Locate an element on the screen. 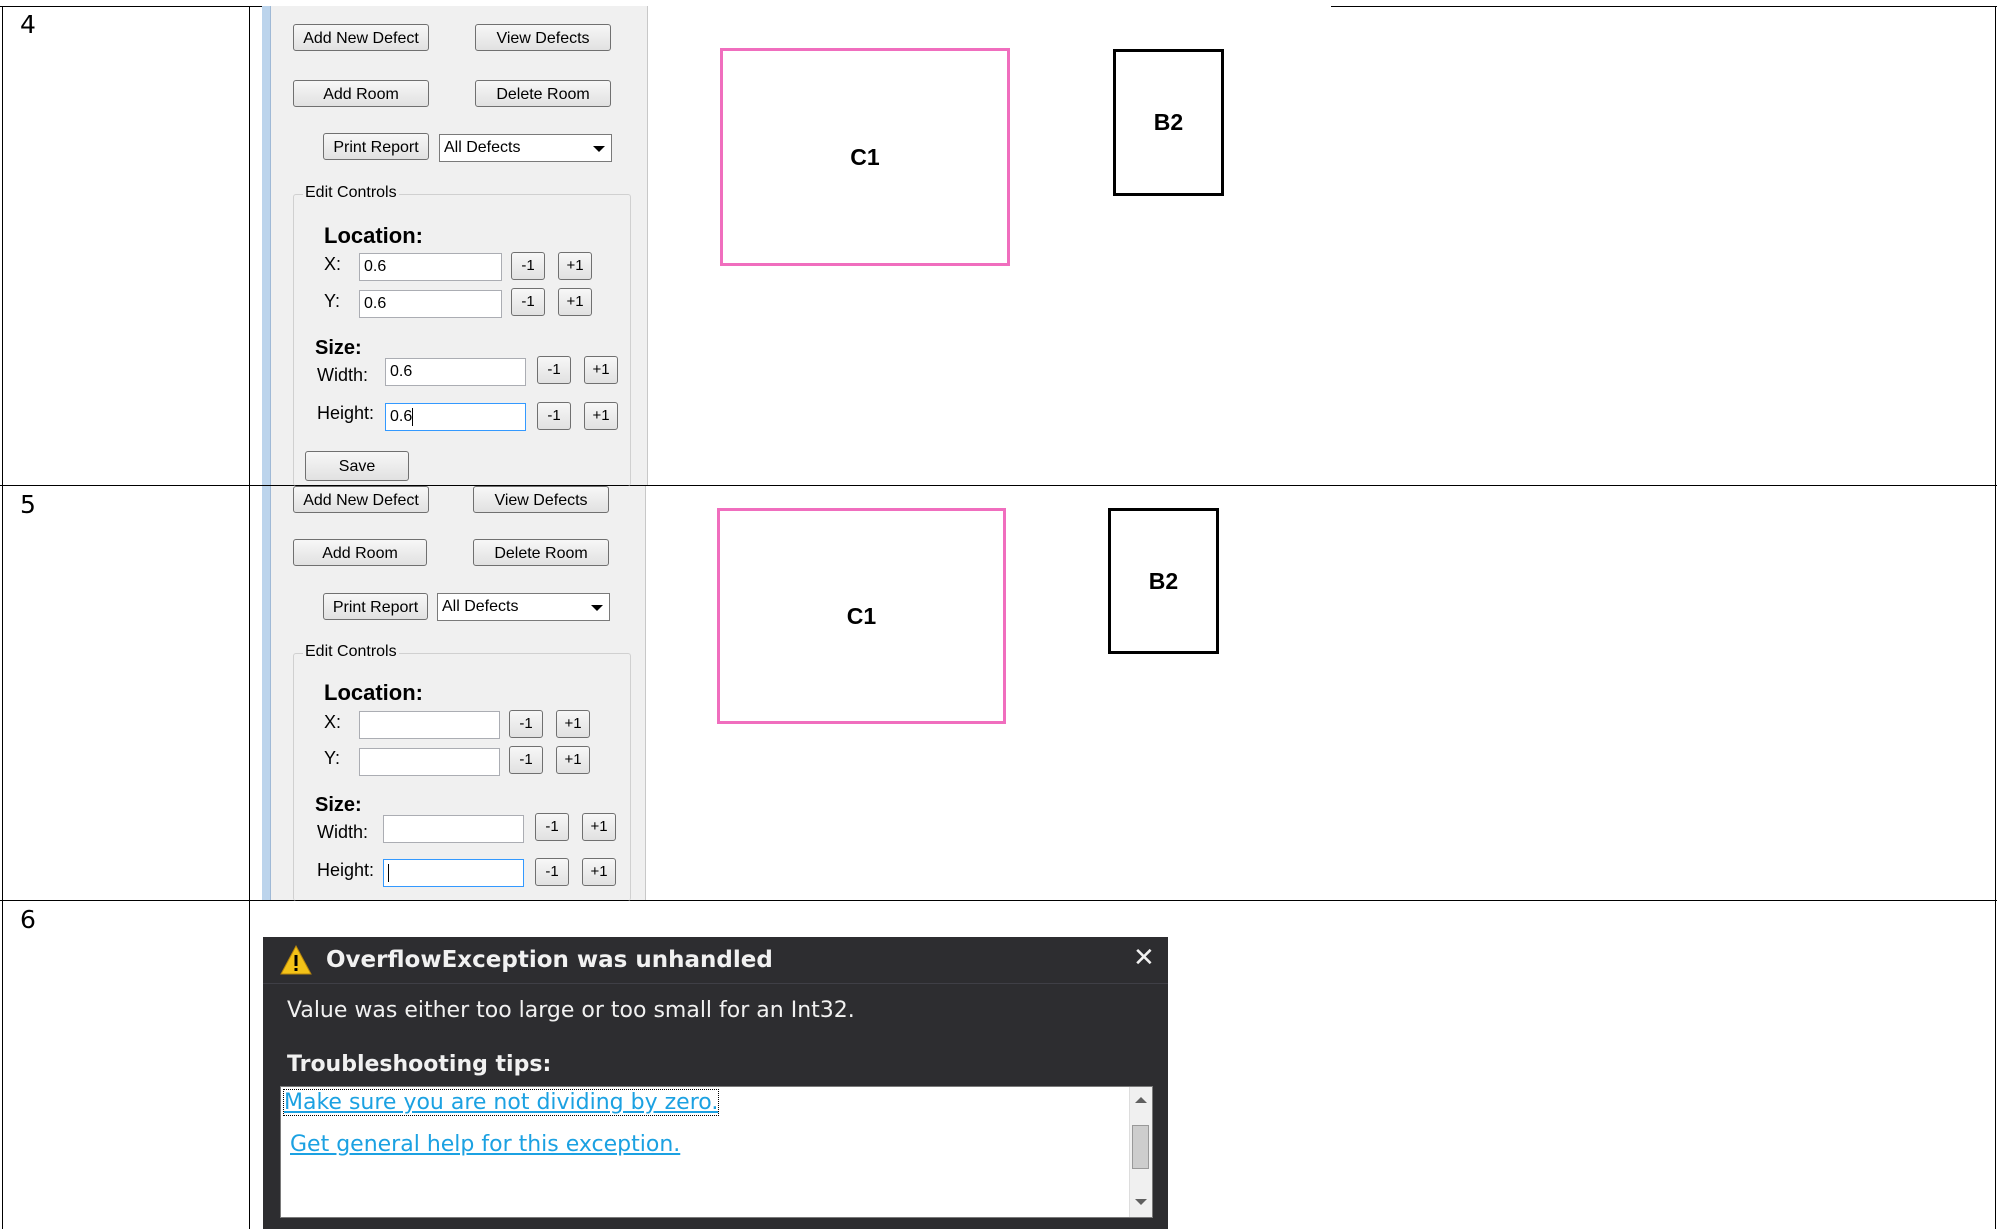 This screenshot has height=1229, width=1997. scroll-down-icon is located at coordinates (1141, 1202).